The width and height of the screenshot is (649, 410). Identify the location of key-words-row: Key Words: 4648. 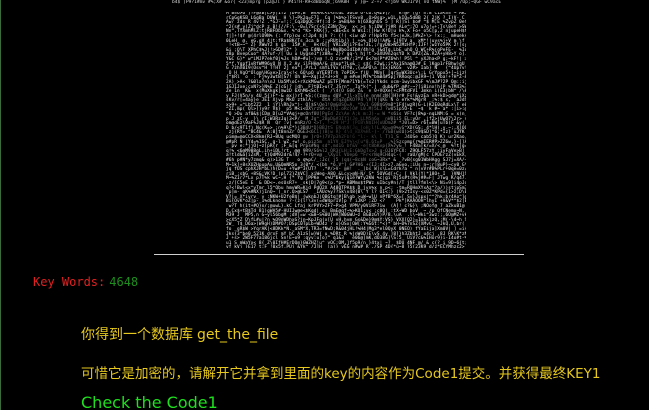
(85, 282).